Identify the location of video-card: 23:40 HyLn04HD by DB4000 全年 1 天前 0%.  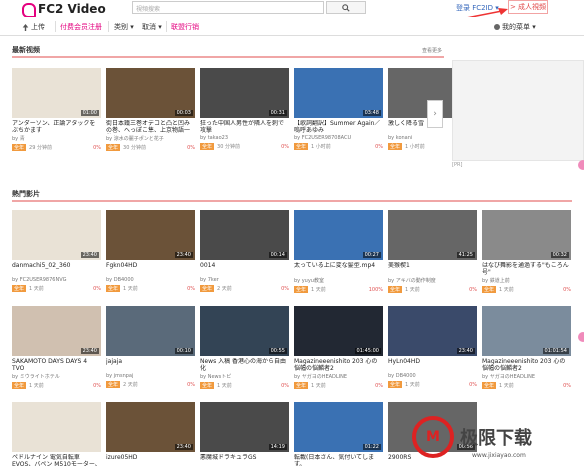
(432, 347).